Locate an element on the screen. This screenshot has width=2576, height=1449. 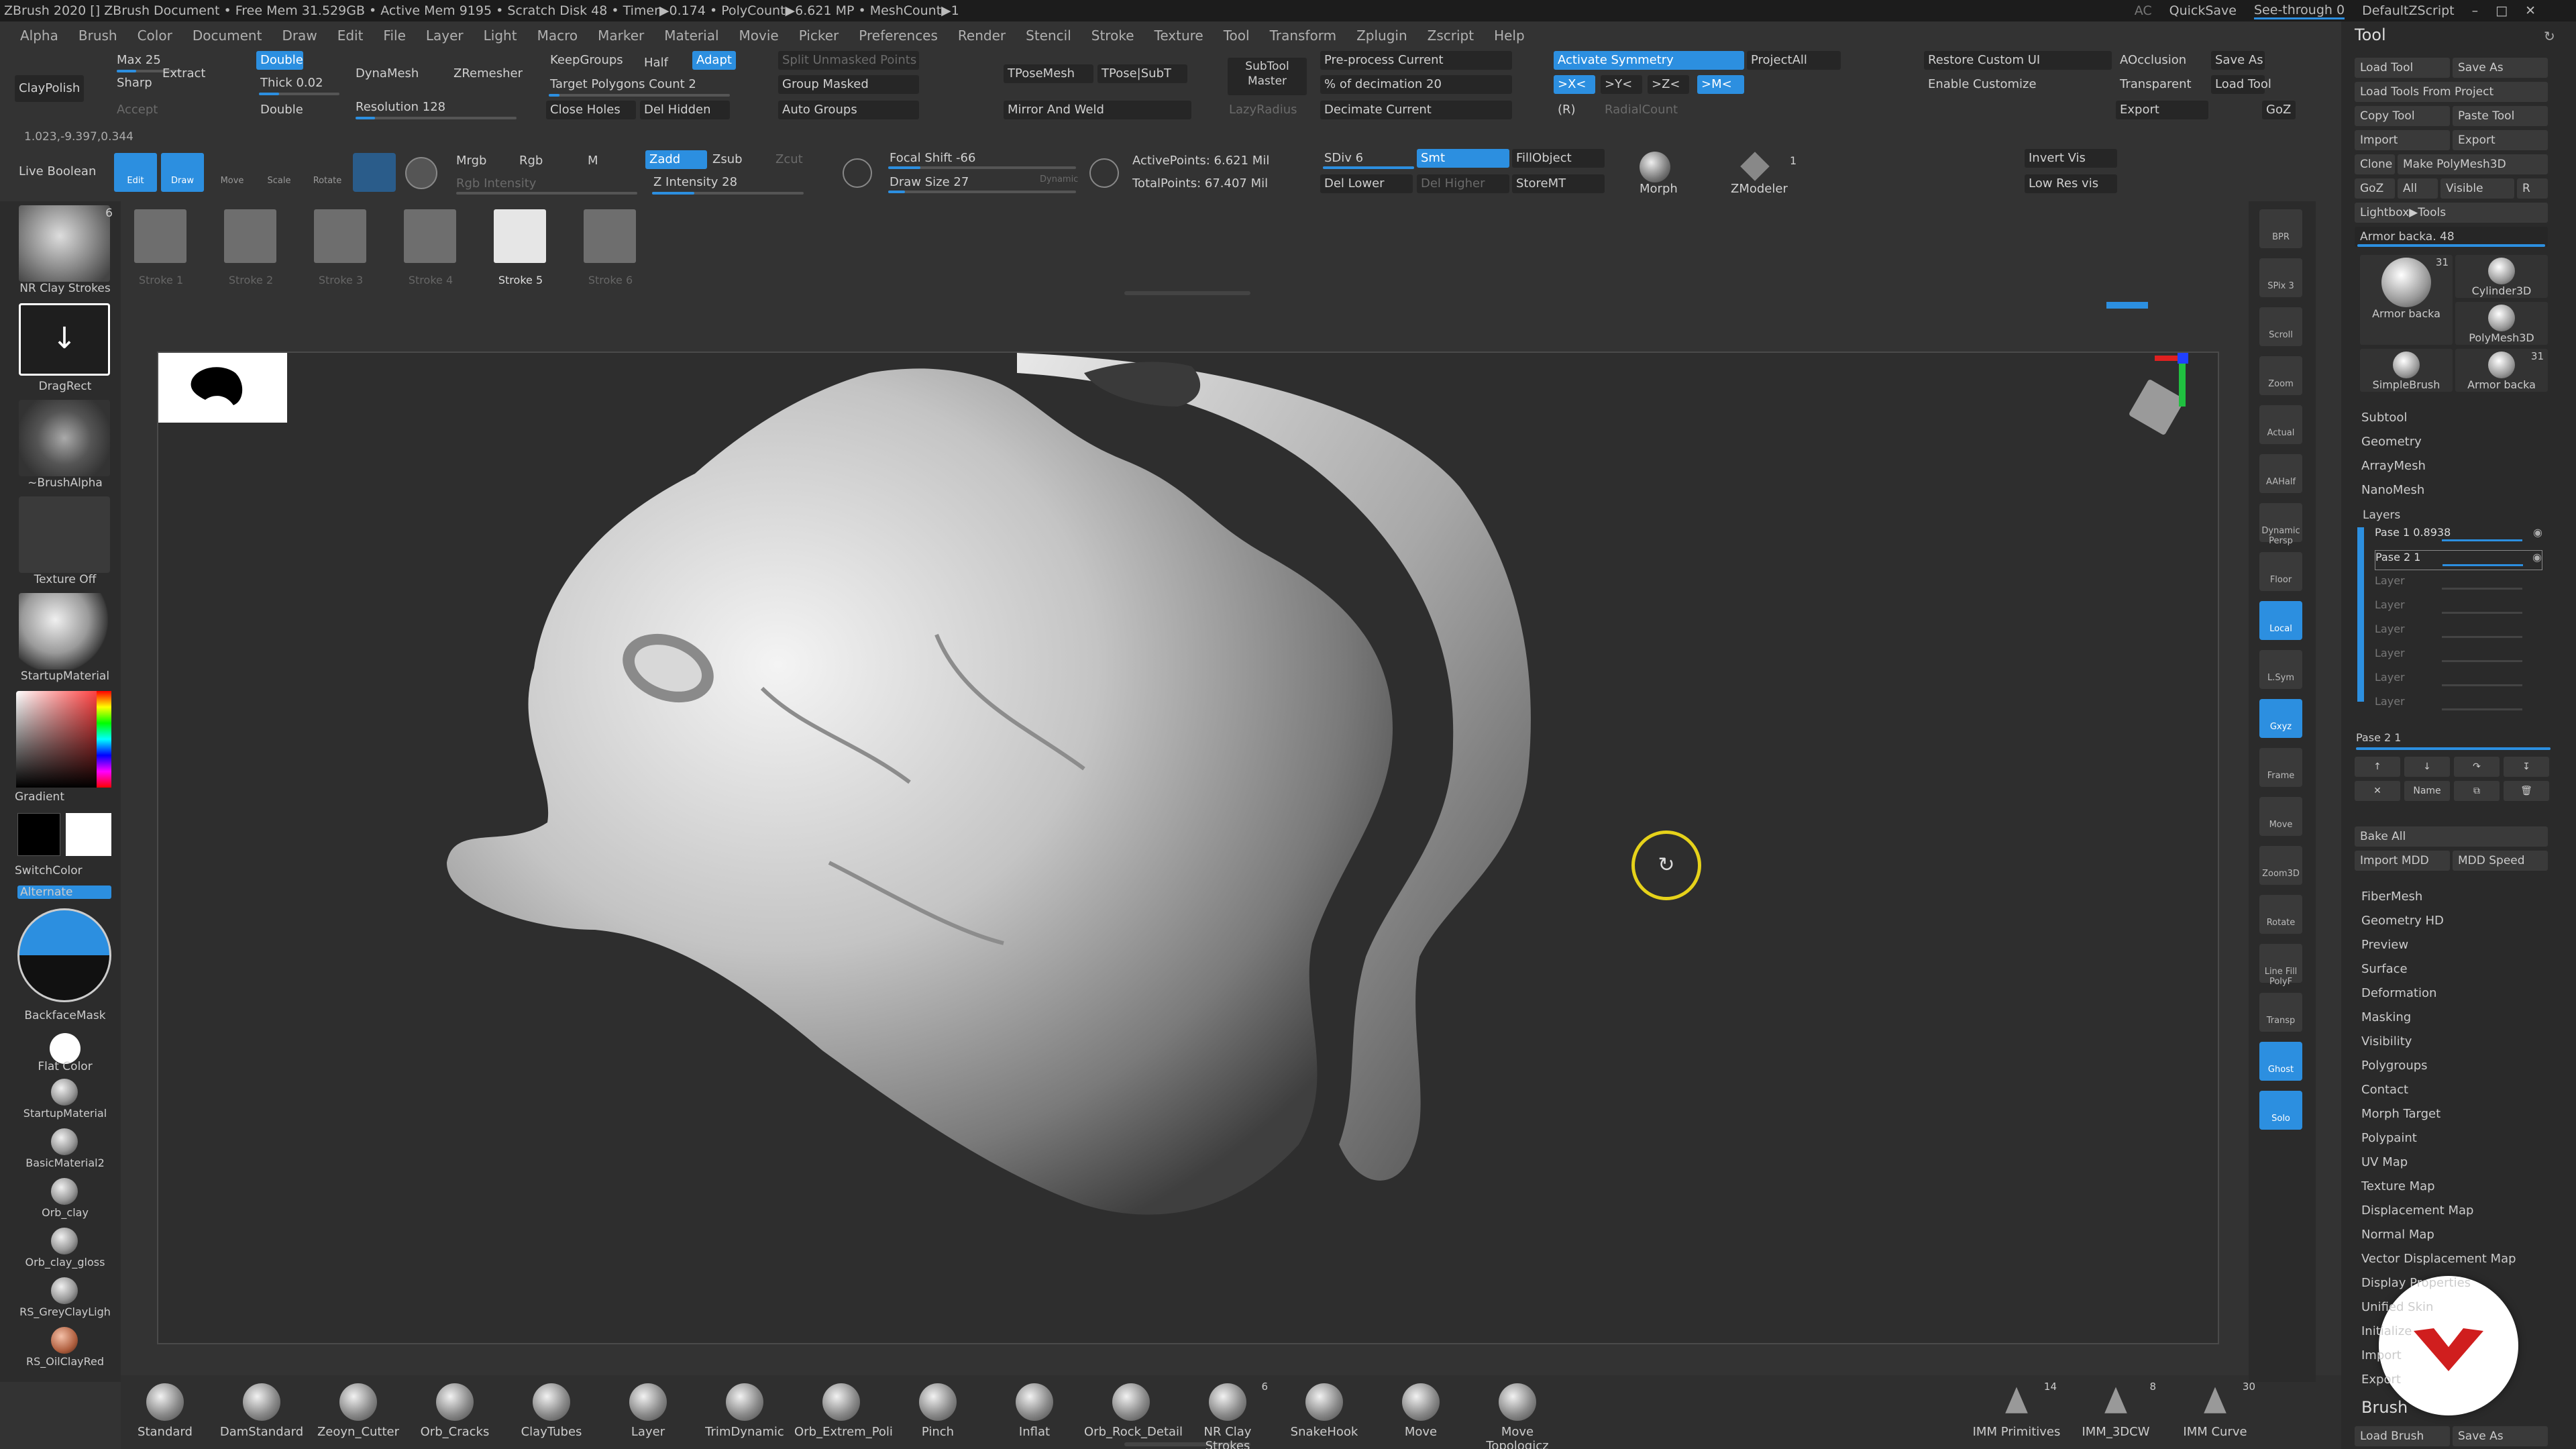
section-polypaint: Polypaint is located at coordinates (2389, 1138).